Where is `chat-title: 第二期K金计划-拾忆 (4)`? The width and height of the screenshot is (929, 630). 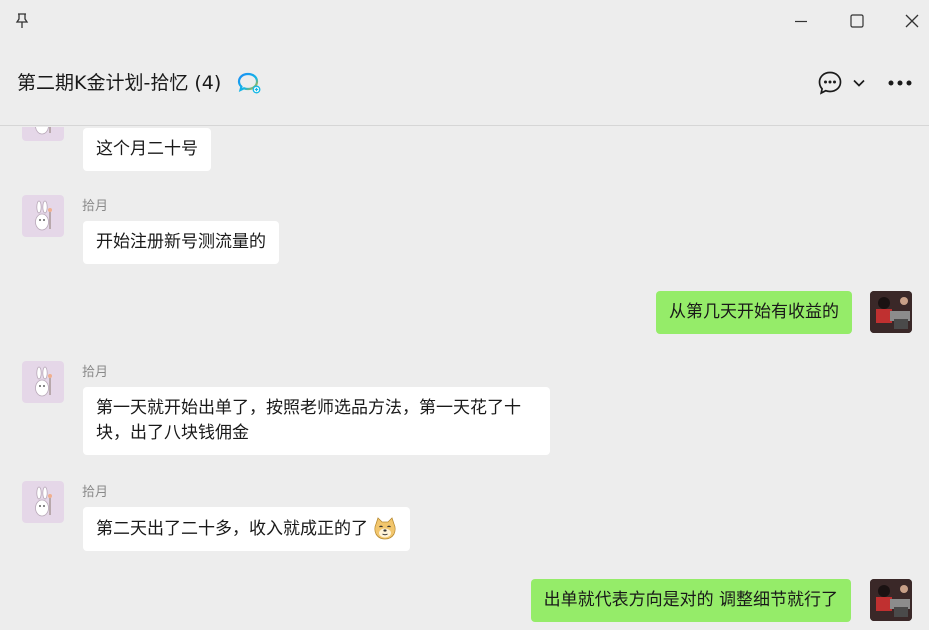 chat-title: 第二期K金计划-拾忆 (4) is located at coordinates (119, 83).